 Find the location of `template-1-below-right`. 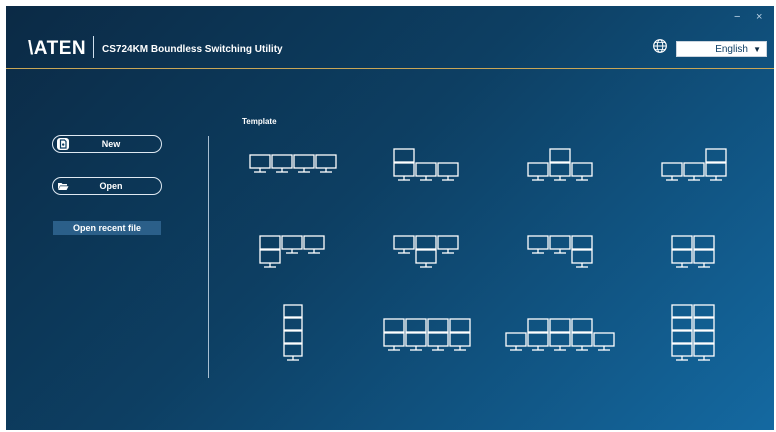

template-1-below-right is located at coordinates (562, 254).